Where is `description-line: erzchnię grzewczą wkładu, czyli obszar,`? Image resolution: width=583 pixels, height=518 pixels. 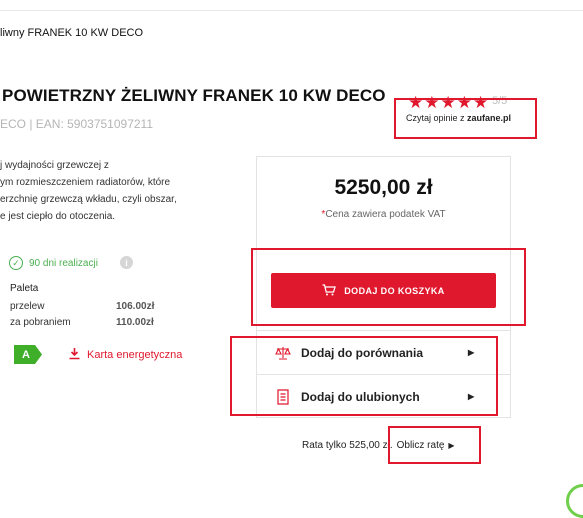 description-line: erzchnię grzewczą wkładu, czyli obszar, is located at coordinates (88, 199).